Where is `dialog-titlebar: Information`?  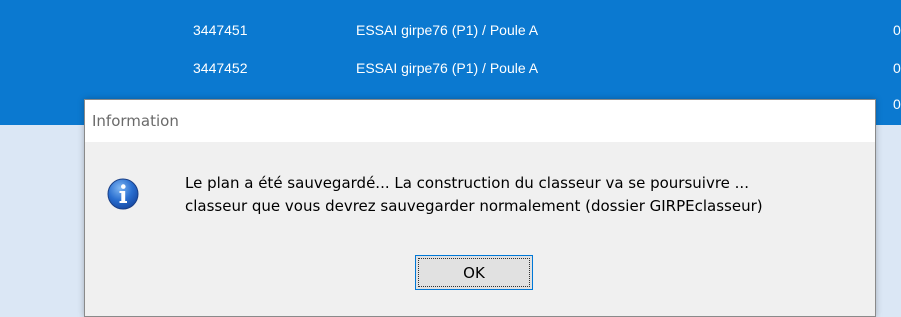 dialog-titlebar: Information is located at coordinates (480, 121).